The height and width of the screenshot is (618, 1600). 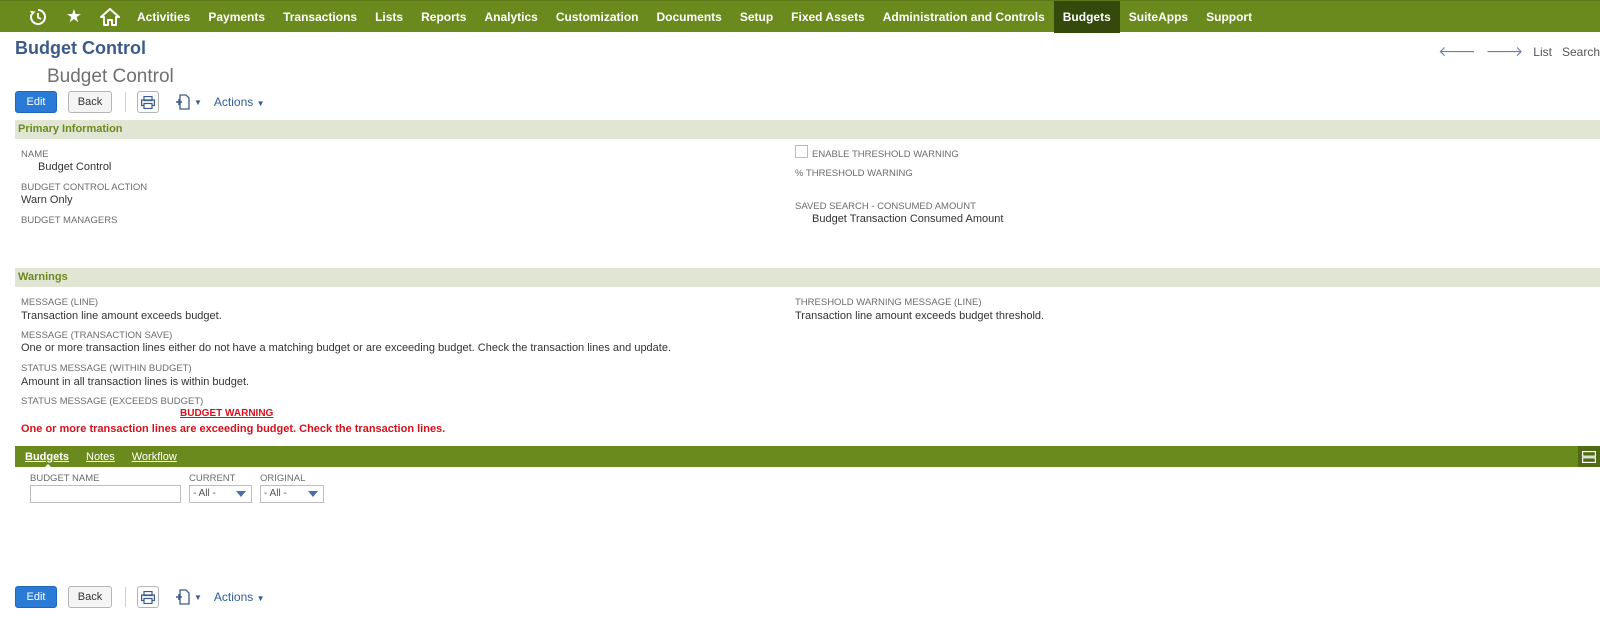 I want to click on search-link: Search, so click(x=1581, y=52).